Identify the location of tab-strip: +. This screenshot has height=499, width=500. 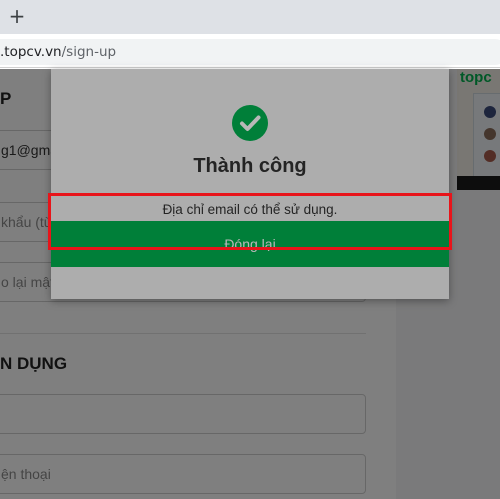
(250, 17).